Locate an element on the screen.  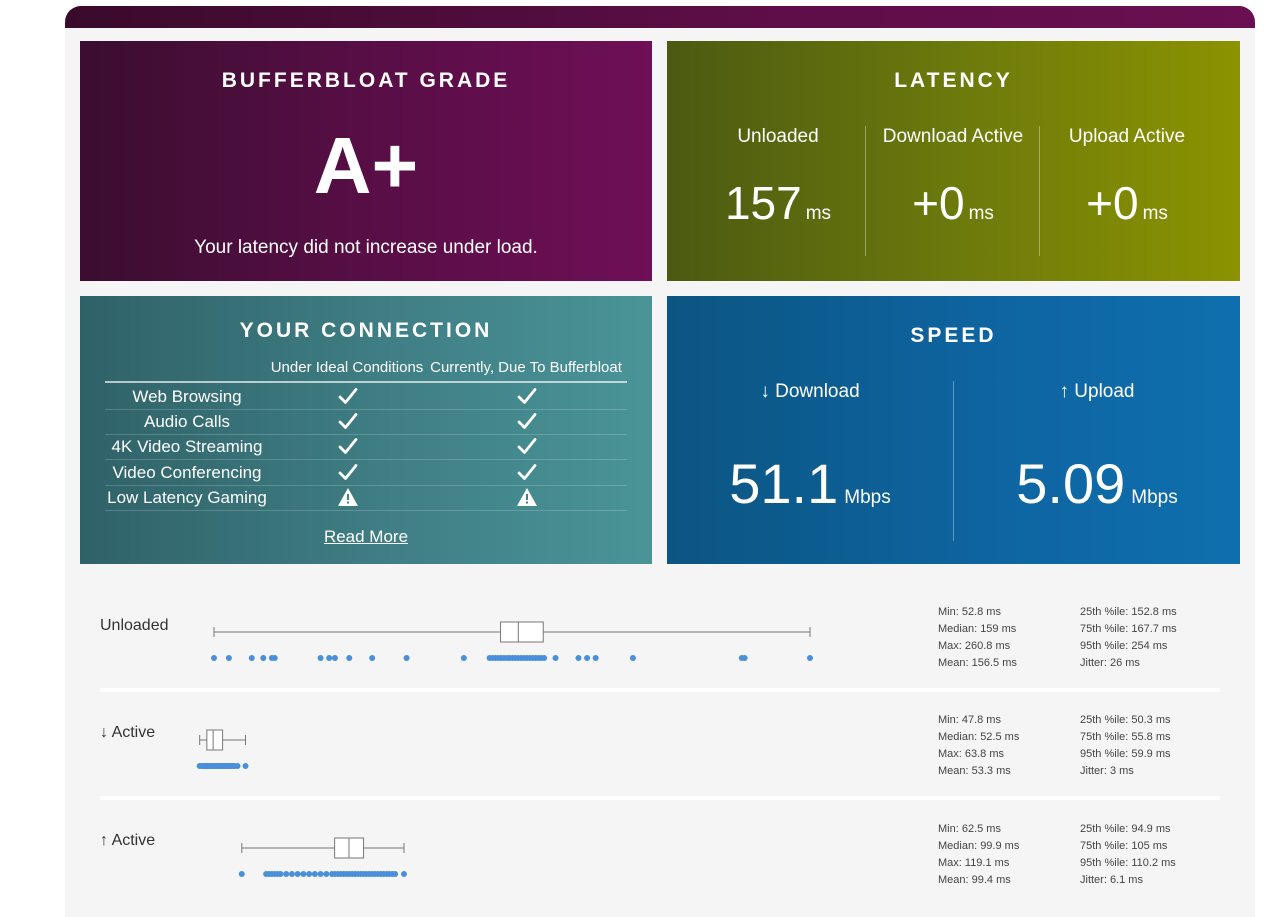
read-more-link: Read More is located at coordinates (366, 537).